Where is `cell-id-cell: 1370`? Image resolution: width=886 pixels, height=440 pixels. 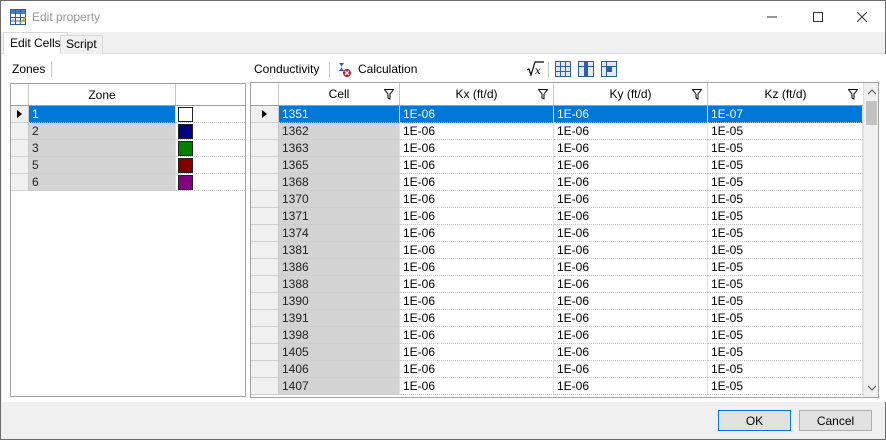
cell-id-cell: 1370 is located at coordinates (339, 199).